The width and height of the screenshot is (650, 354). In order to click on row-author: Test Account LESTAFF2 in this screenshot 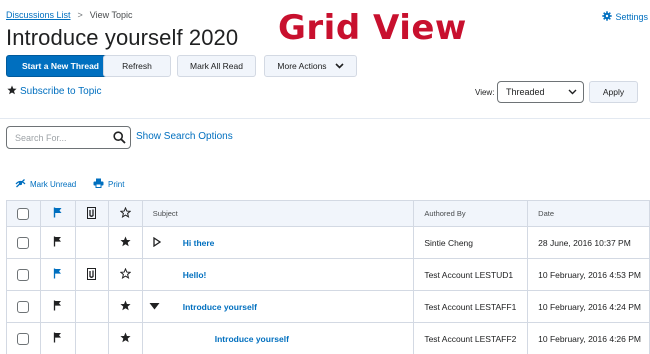, I will do `click(471, 338)`.